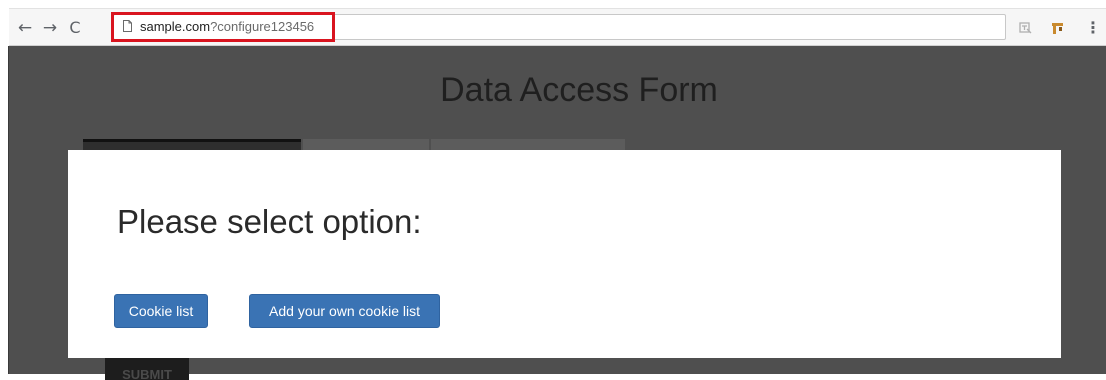 The height and width of the screenshot is (380, 1106). I want to click on submit-button: SUBMIT, so click(147, 369).